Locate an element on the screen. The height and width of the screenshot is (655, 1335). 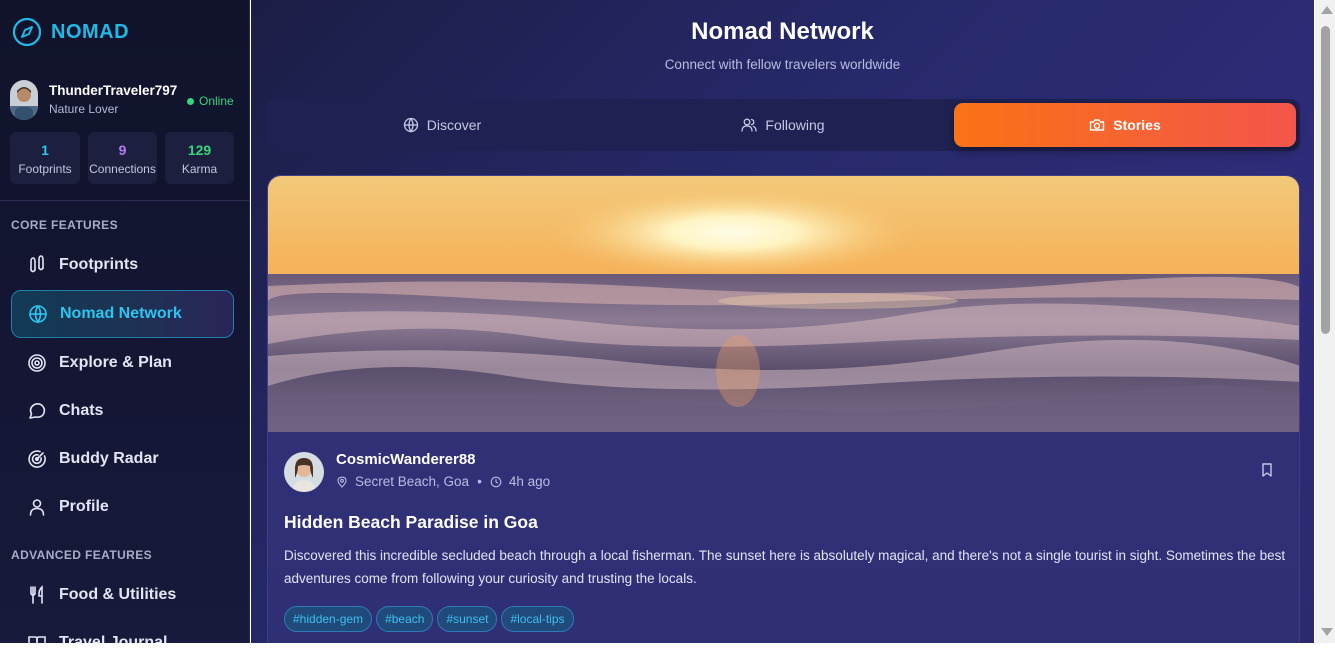
post-title: Hidden Beach Paradise in Goa is located at coordinates (411, 522).